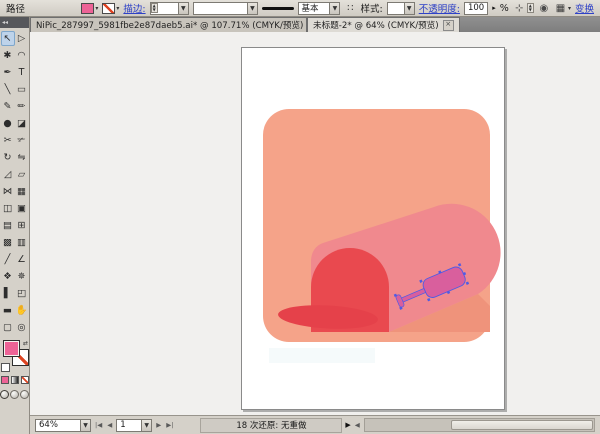 This screenshot has height=434, width=600. What do you see at coordinates (319, 8) in the screenshot?
I see `brush-definition-combo: 基本 ▼` at bounding box center [319, 8].